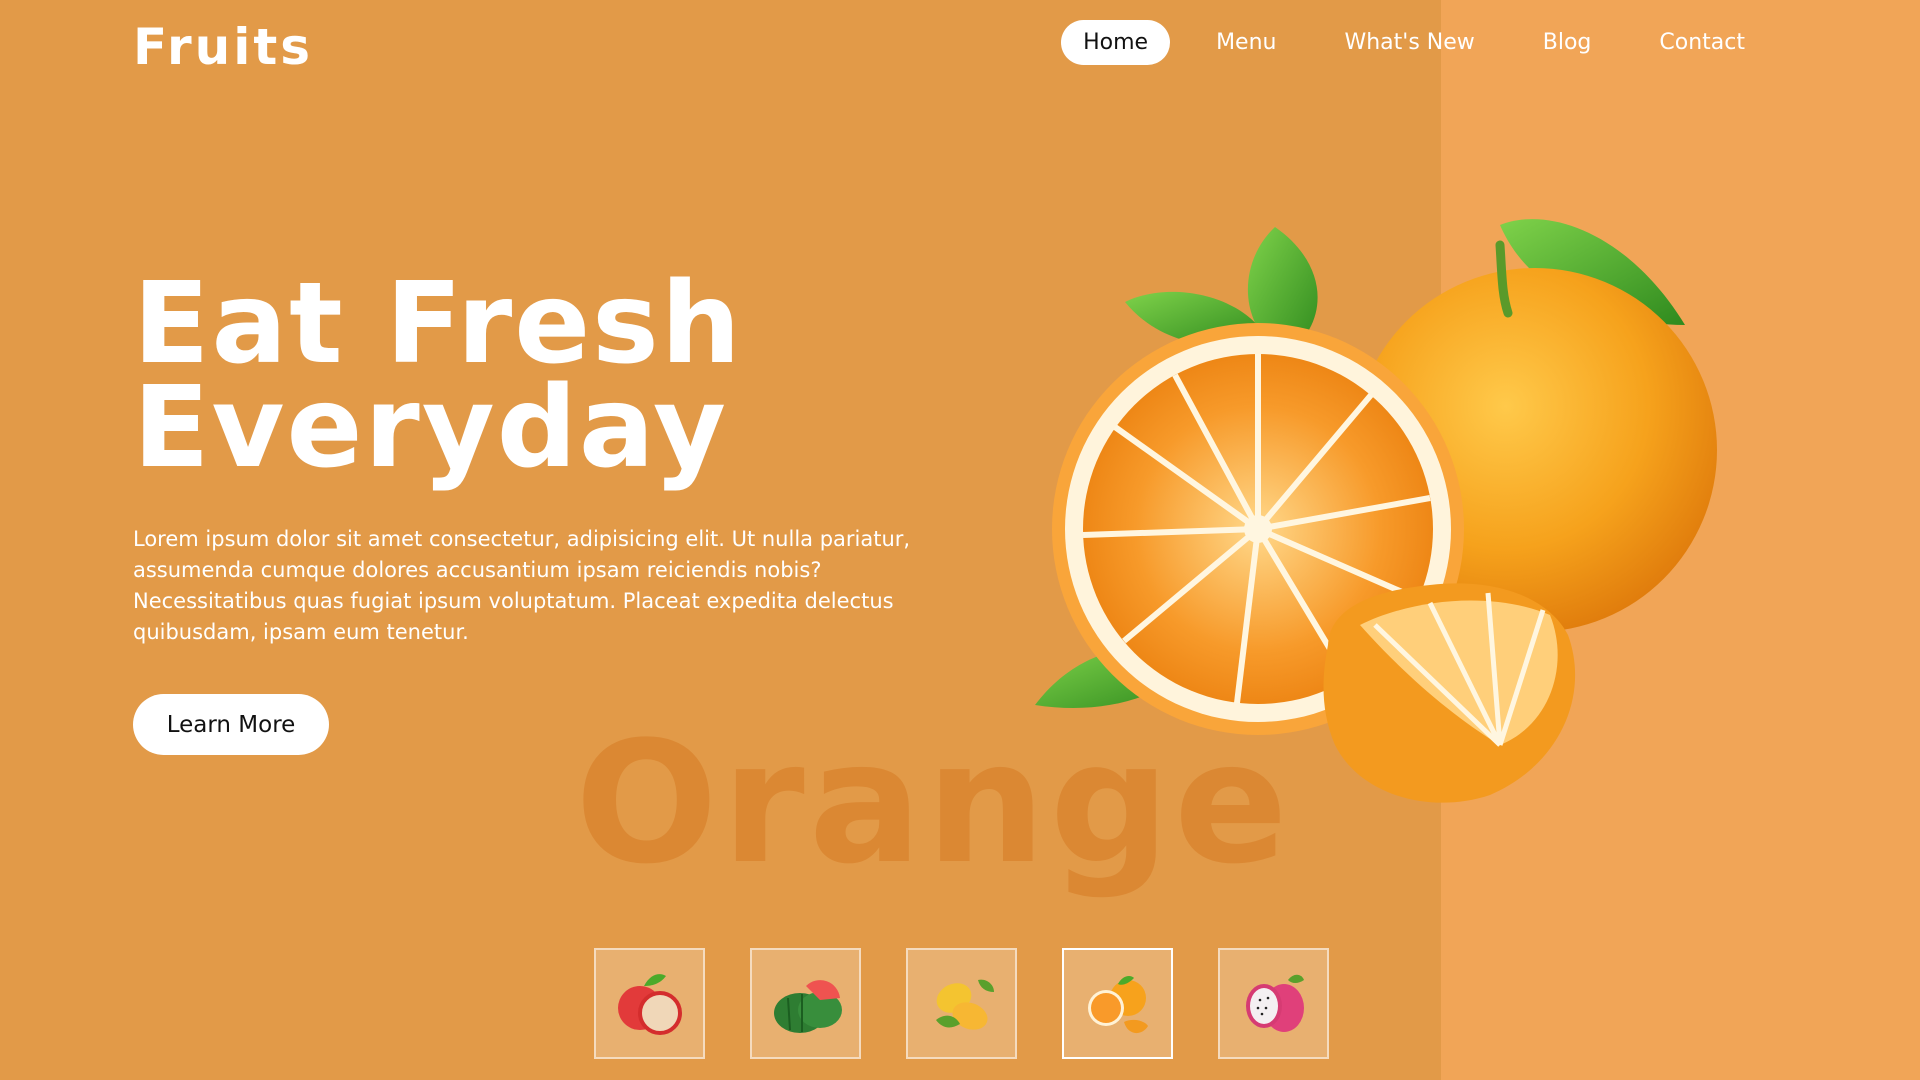  I want to click on thumb-watermelon, so click(805, 1003).